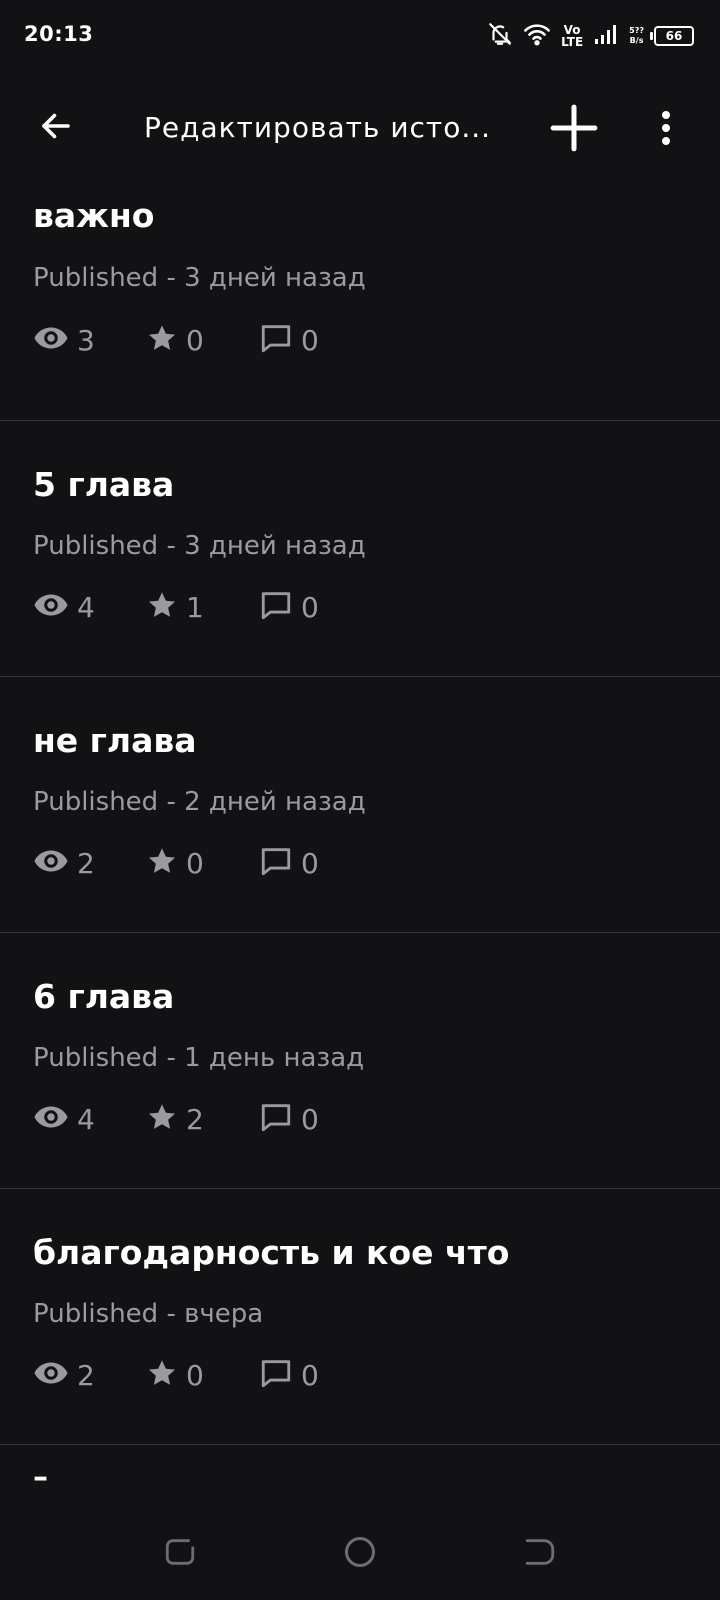 This screenshot has height=1600, width=720. I want to click on home-button, so click(360, 1554).